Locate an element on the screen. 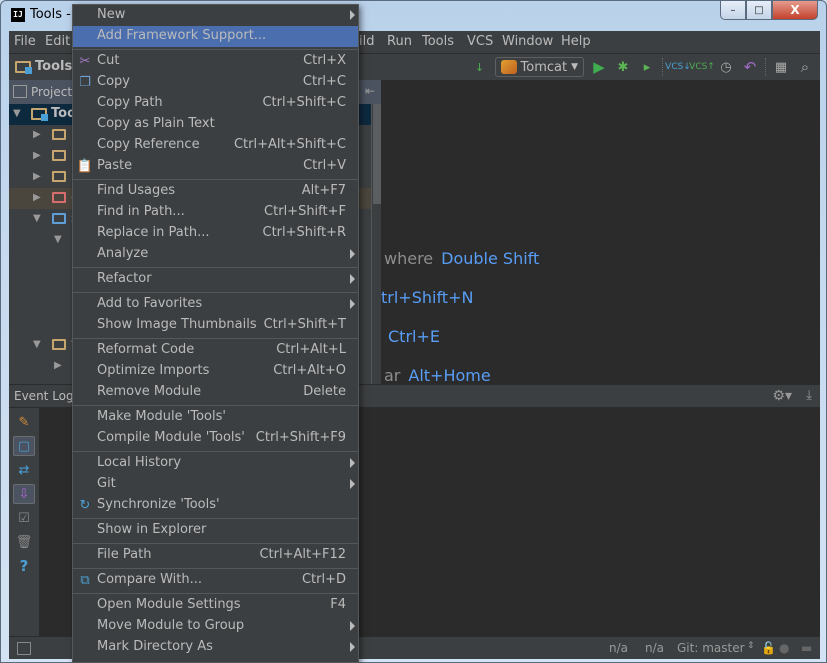 The image size is (827, 663). menu-item-label: Find Usages is located at coordinates (136, 190).